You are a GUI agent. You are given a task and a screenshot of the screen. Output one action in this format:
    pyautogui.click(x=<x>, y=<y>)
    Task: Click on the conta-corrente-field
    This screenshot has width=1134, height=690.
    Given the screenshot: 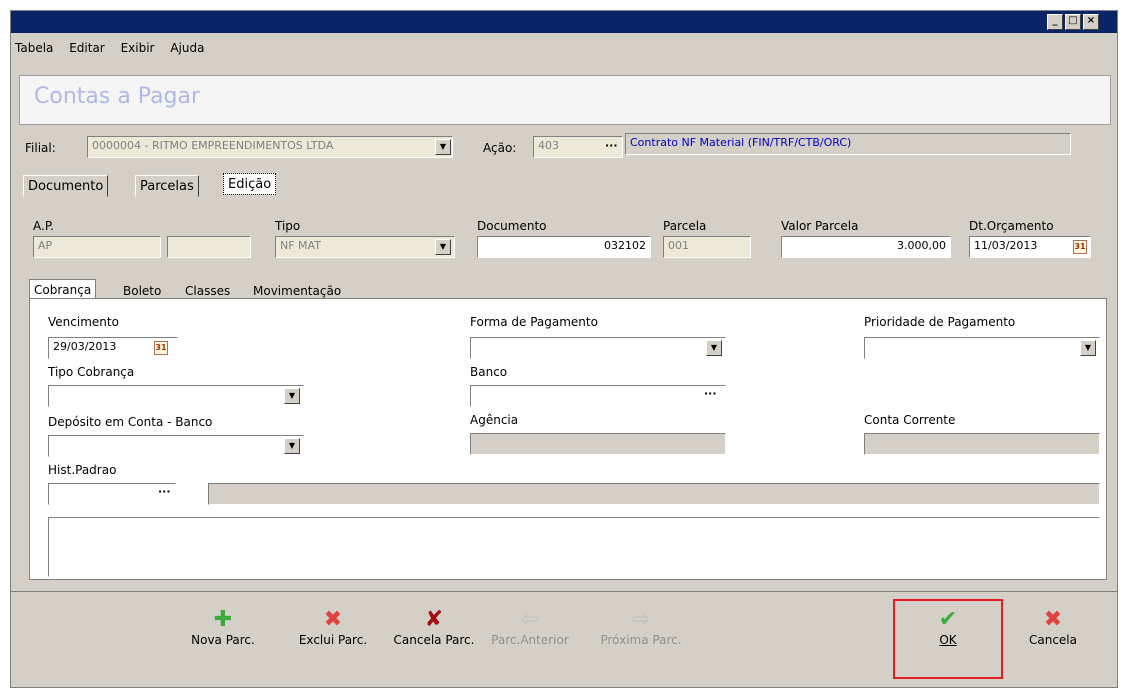 What is the action you would take?
    pyautogui.click(x=982, y=444)
    